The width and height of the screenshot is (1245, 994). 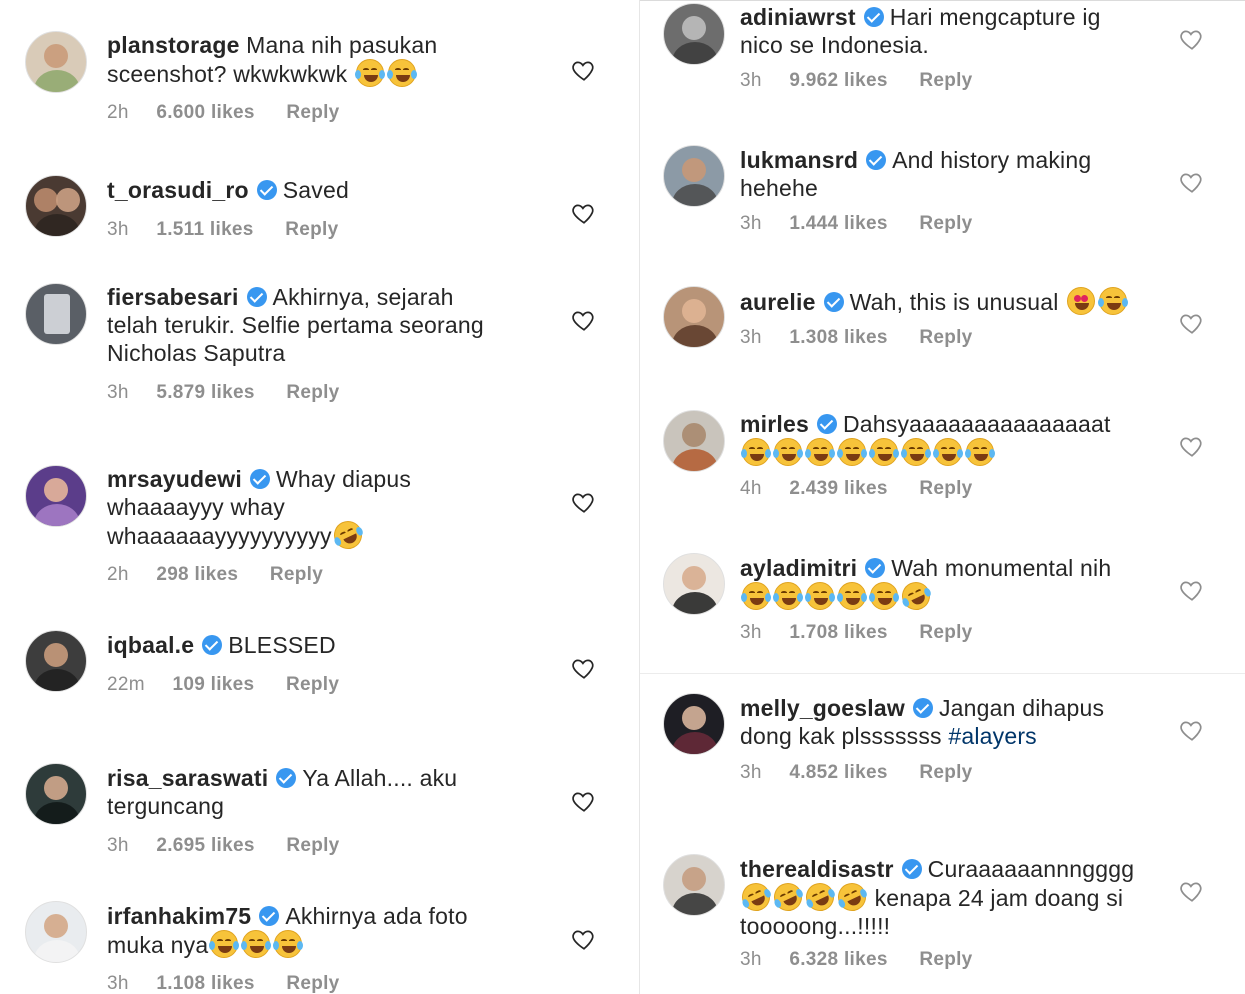 What do you see at coordinates (838, 81) in the screenshot?
I see `likes-count: 9.962 likes` at bounding box center [838, 81].